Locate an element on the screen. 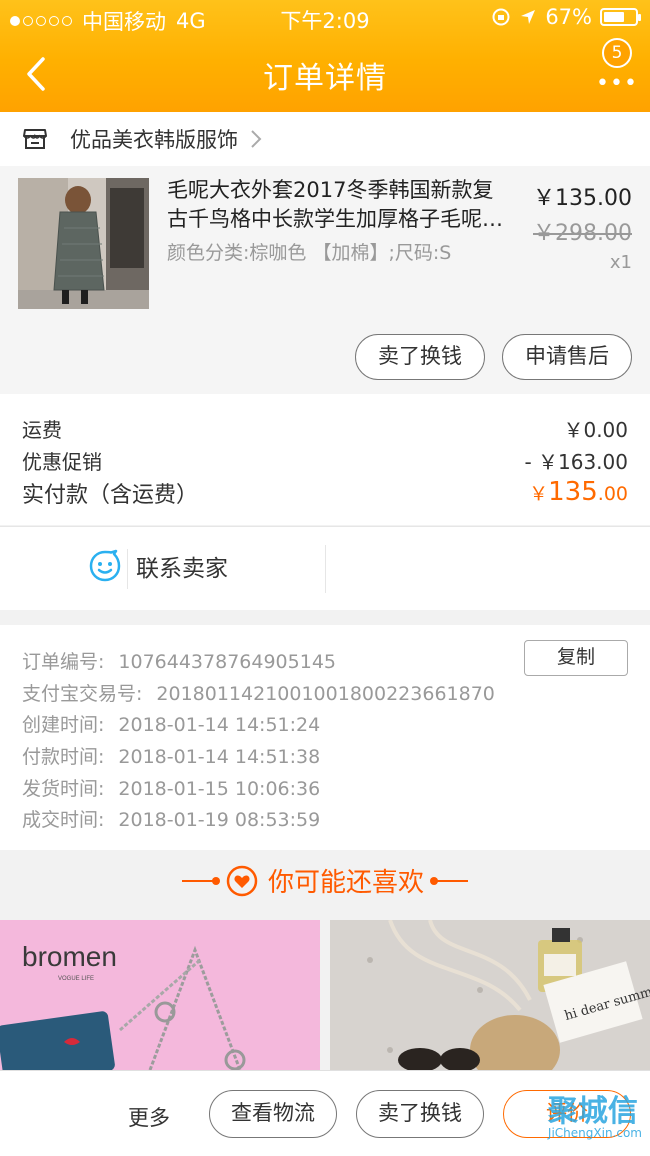  contact-seller-label: 联系卖家 is located at coordinates (182, 569).